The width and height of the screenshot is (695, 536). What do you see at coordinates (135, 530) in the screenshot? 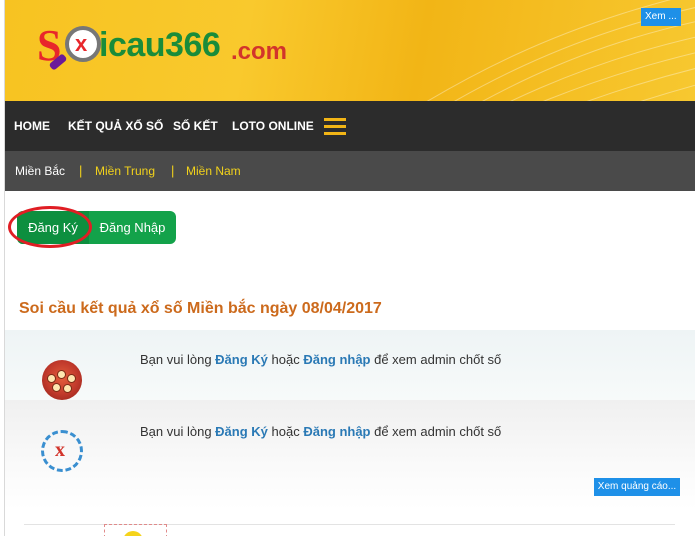
I see `thumbnail-image` at bounding box center [135, 530].